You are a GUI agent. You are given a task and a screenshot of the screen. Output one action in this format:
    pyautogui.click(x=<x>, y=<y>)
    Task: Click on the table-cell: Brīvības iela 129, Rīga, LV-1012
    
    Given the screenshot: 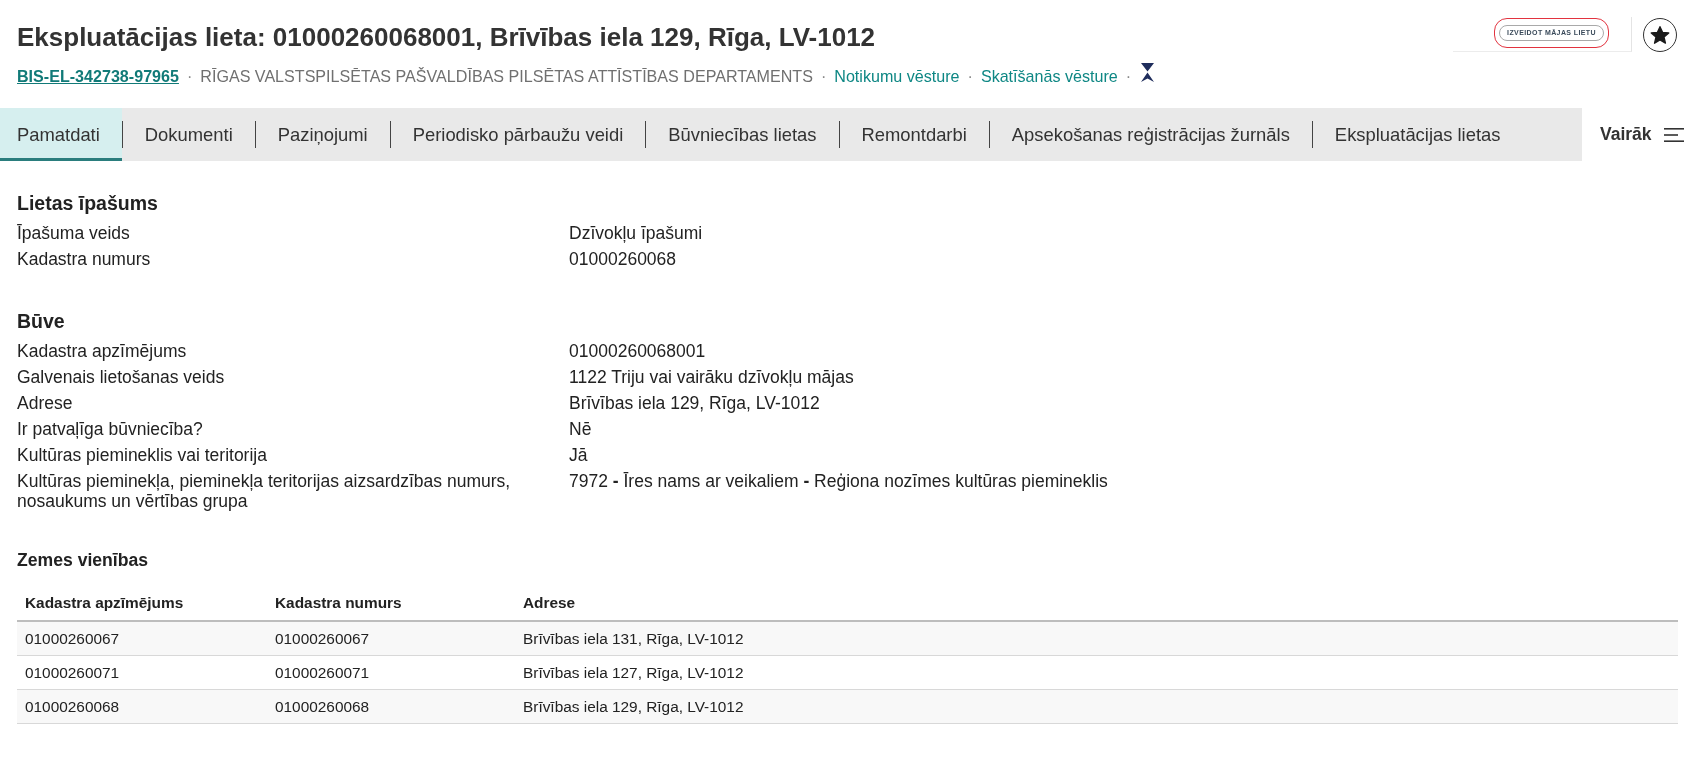 What is the action you would take?
    pyautogui.click(x=1096, y=706)
    